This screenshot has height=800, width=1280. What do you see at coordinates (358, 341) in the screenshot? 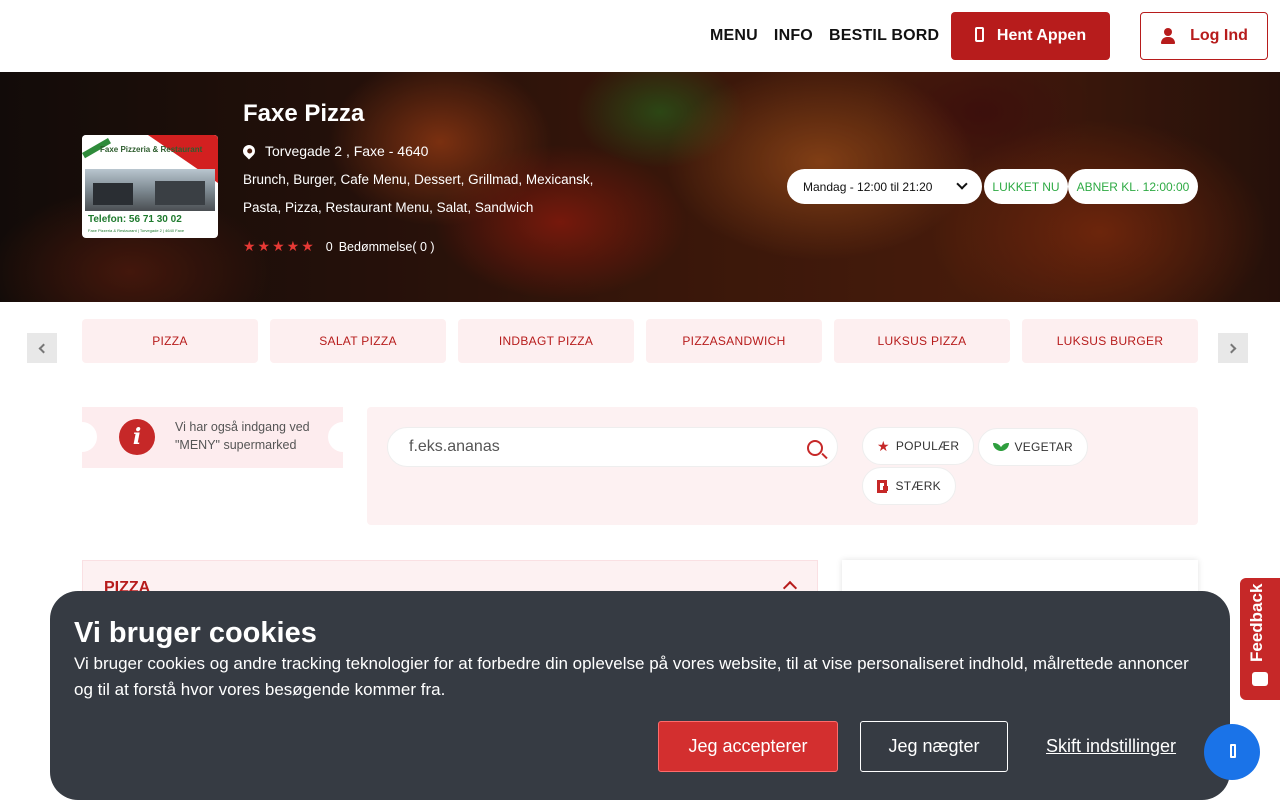
I see `category-tab-salat-pizza: SALAT PIZZA` at bounding box center [358, 341].